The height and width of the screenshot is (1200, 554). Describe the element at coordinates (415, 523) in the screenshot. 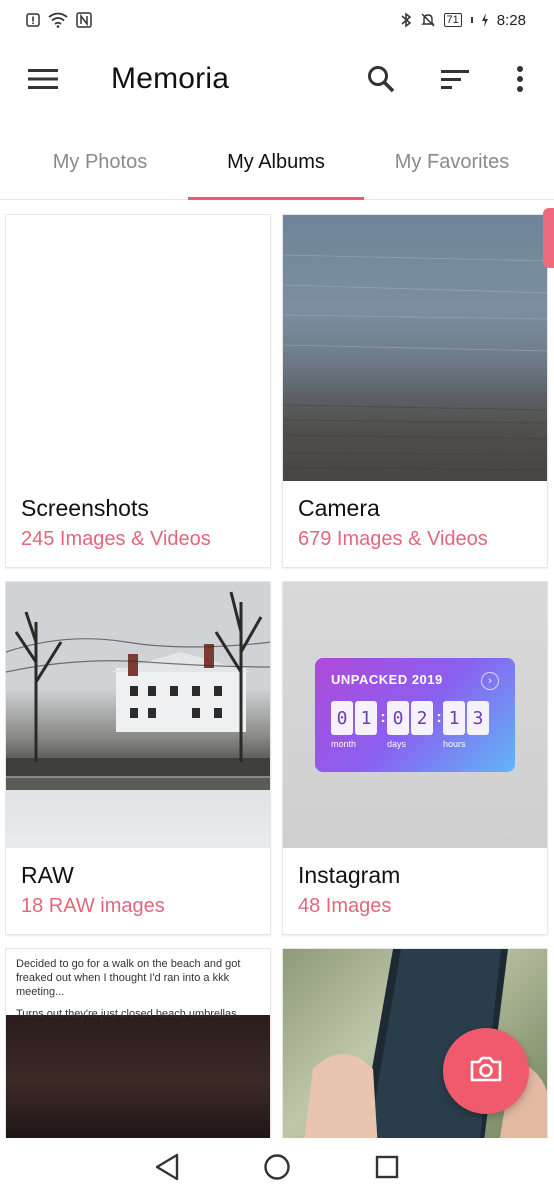

I see `album-info: Camera 679 Images & Videos` at that location.